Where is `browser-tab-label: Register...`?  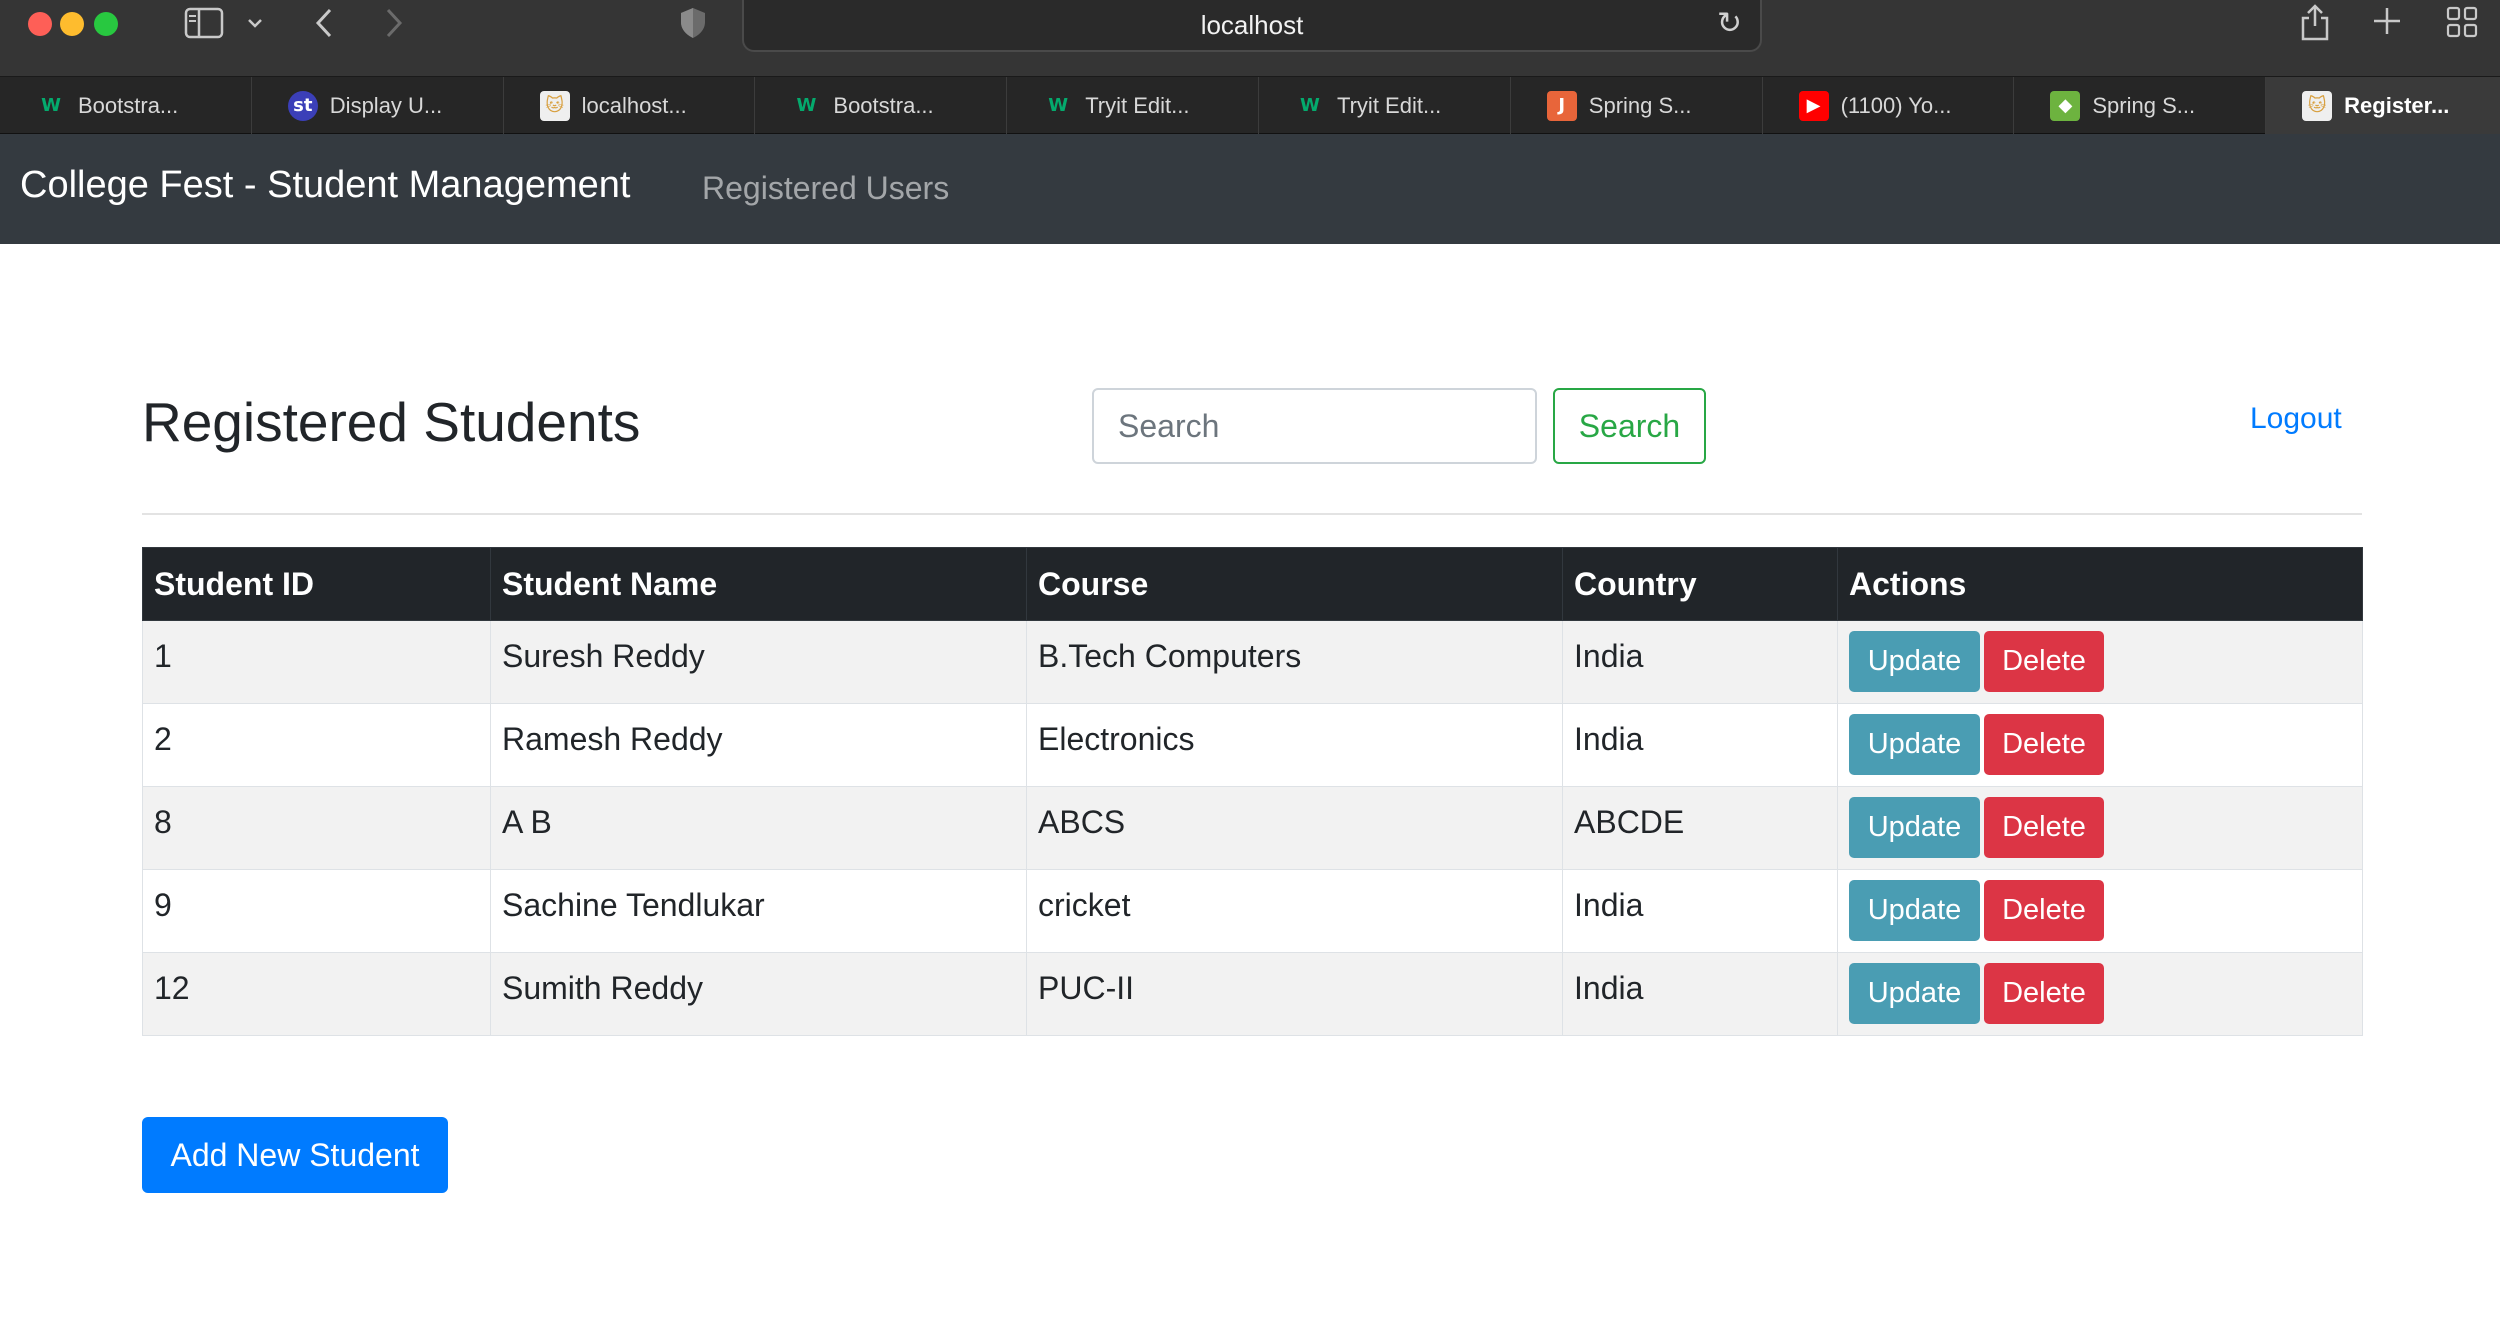 browser-tab-label: Register... is located at coordinates (2397, 105).